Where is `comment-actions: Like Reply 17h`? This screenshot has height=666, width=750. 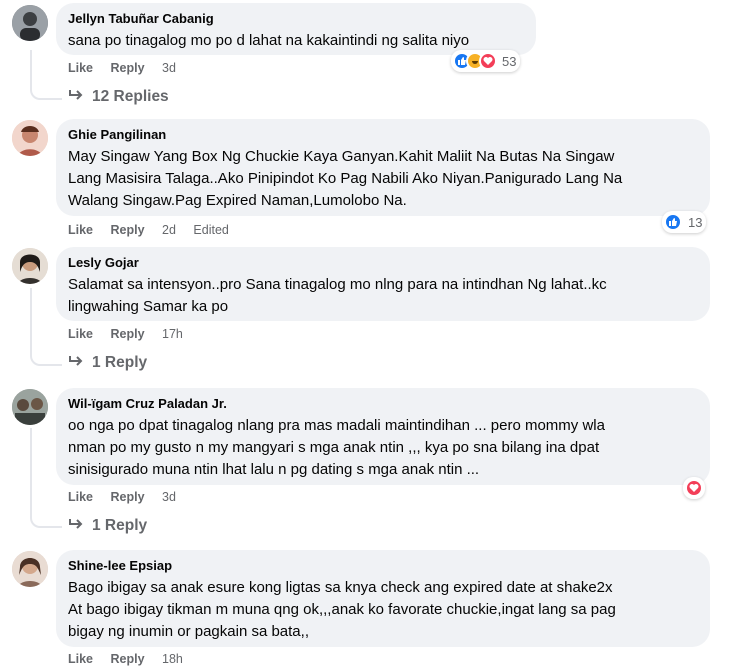 comment-actions: Like Reply 17h is located at coordinates (132, 334).